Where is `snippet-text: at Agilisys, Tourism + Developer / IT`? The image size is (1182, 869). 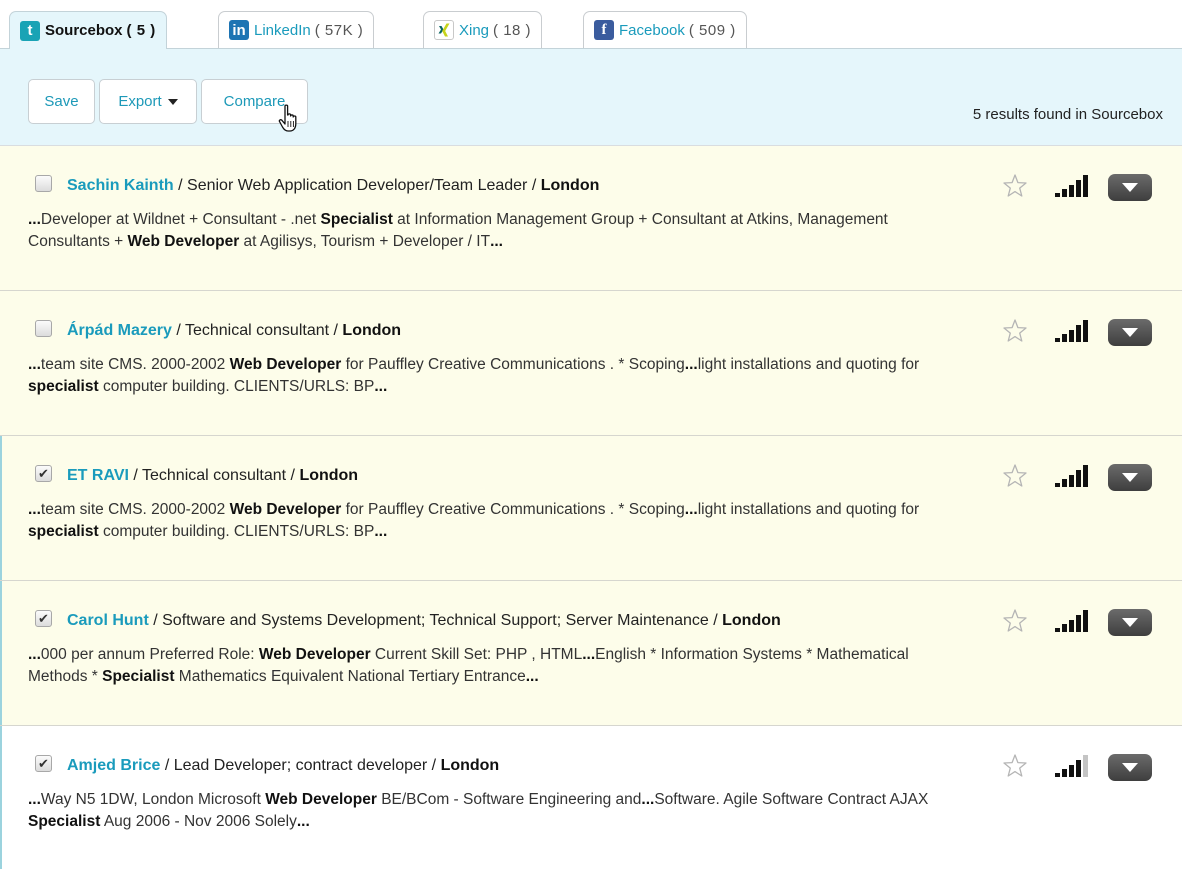 snippet-text: at Agilisys, Tourism + Developer / IT is located at coordinates (365, 241).